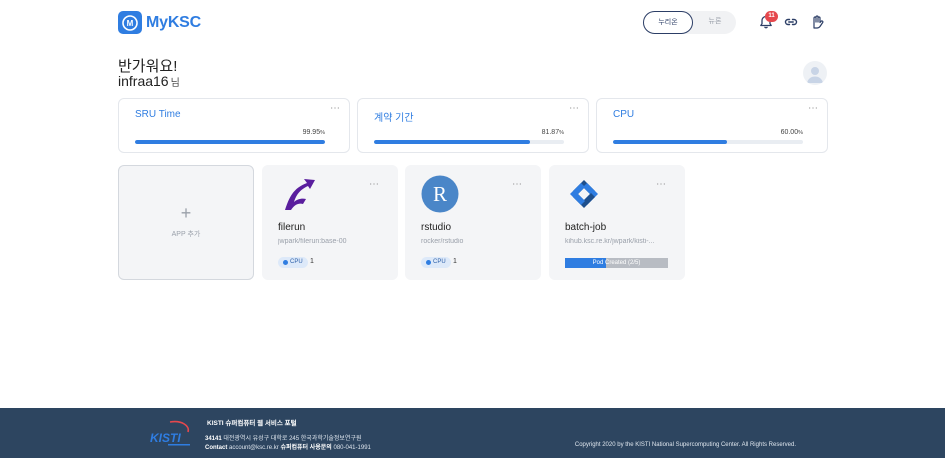 The width and height of the screenshot is (945, 458). I want to click on svg-text: R, so click(440, 194).